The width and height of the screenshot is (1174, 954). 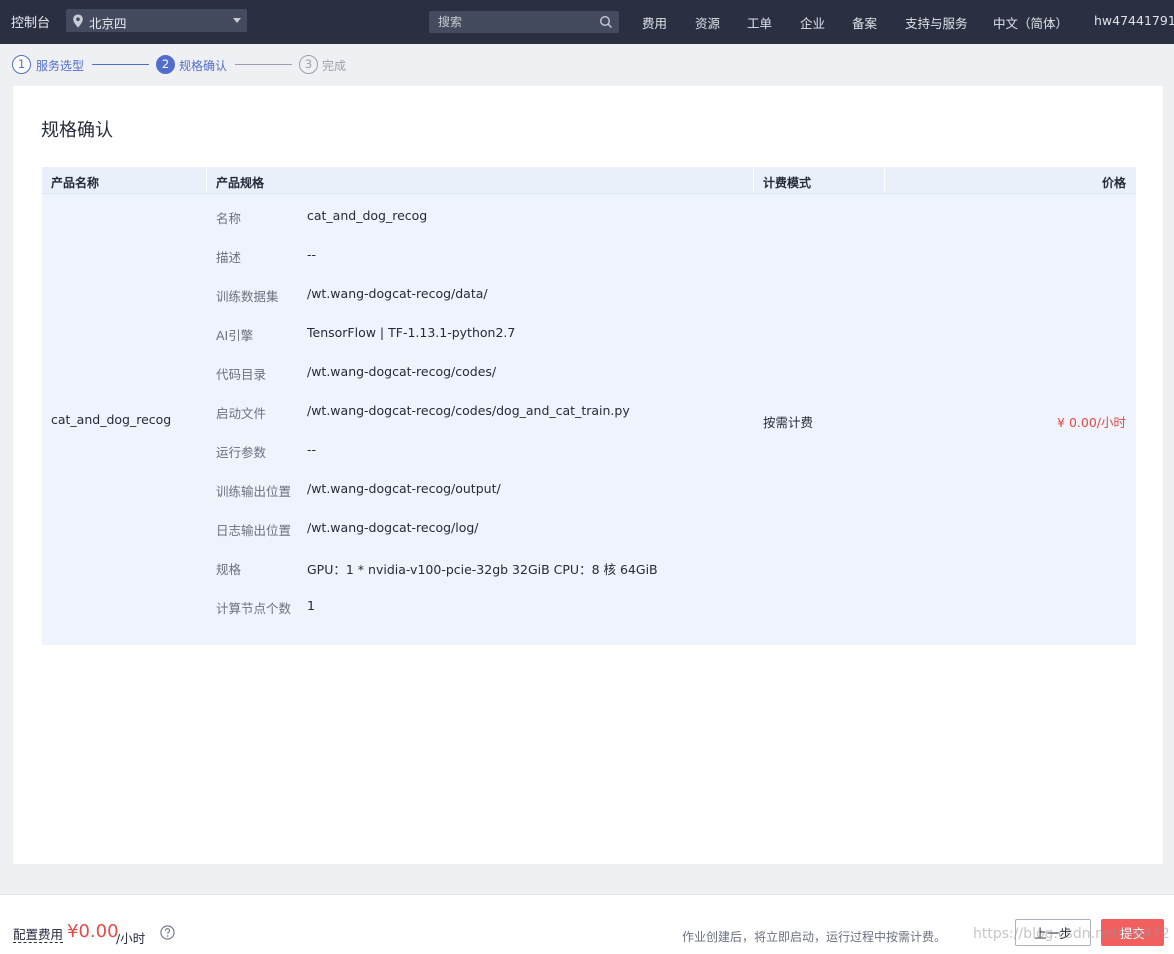 What do you see at coordinates (334, 66) in the screenshot?
I see `step-3-label: 完成` at bounding box center [334, 66].